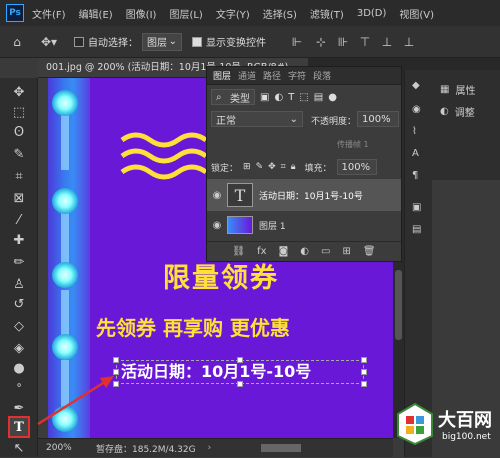 The height and width of the screenshot is (458, 500). Describe the element at coordinates (283, 167) in the screenshot. I see `lock-artboard-icon: ⌗` at that location.